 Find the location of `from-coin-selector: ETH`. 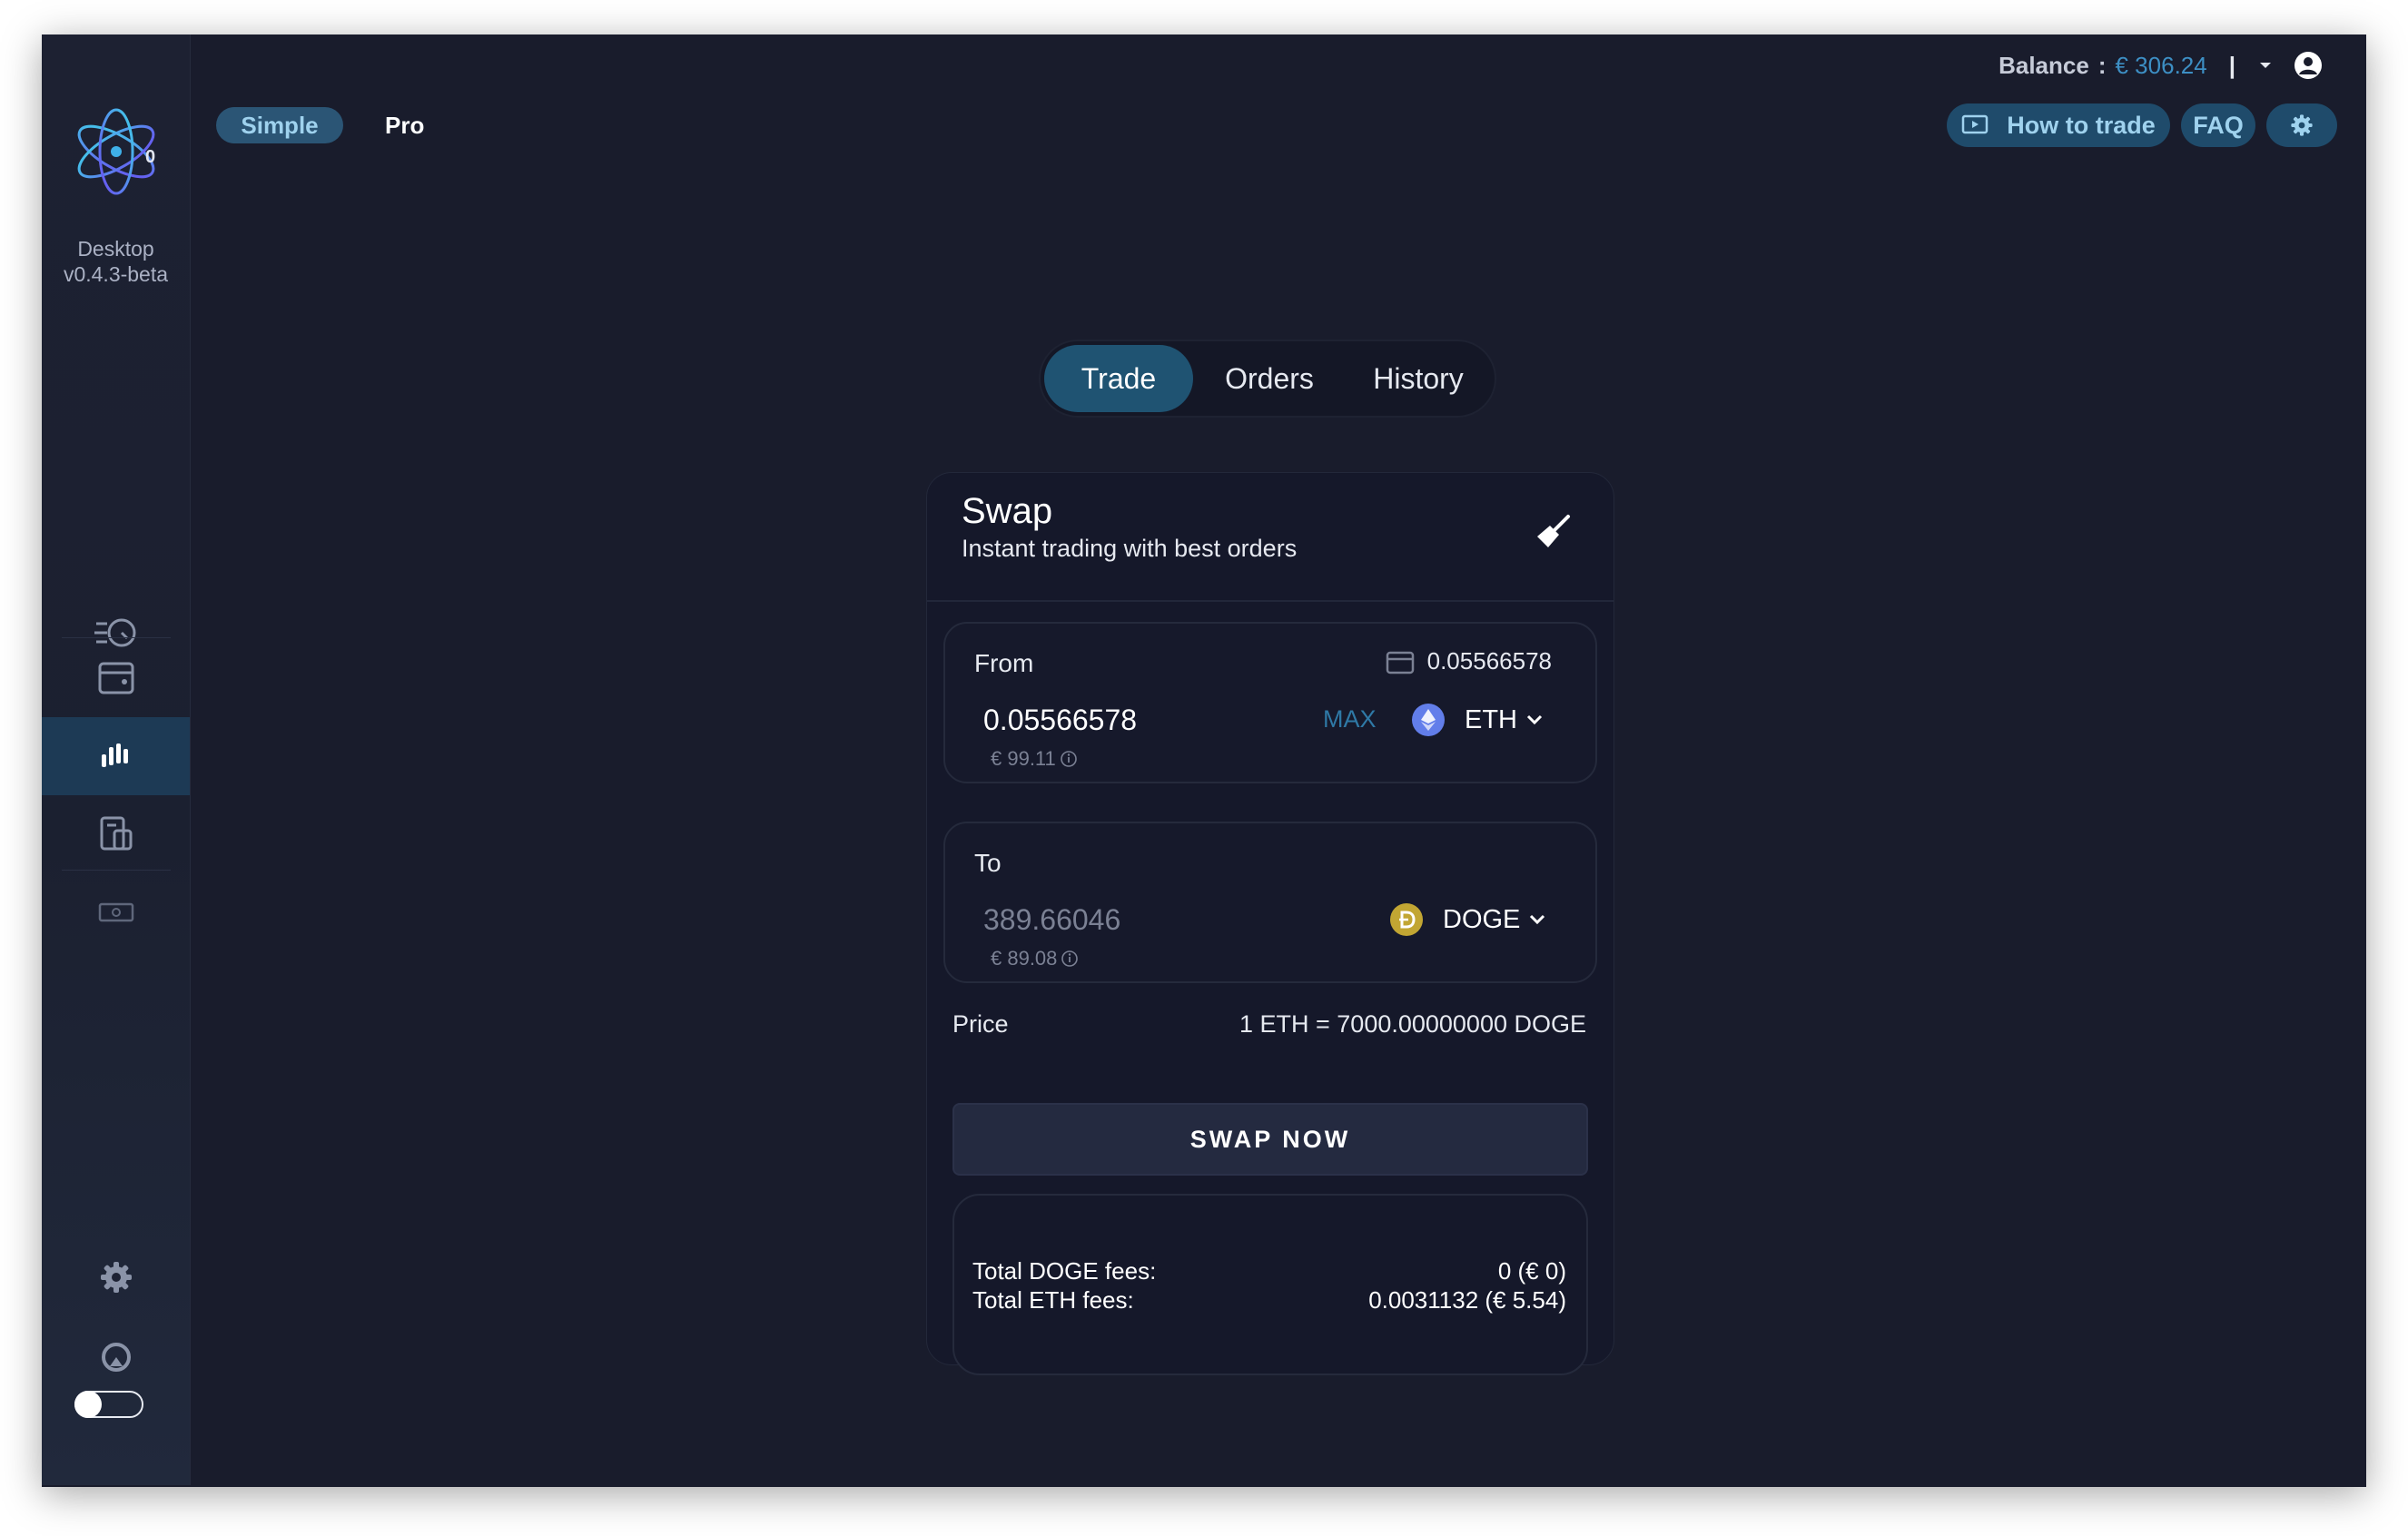

from-coin-selector: ETH is located at coordinates (1477, 720).